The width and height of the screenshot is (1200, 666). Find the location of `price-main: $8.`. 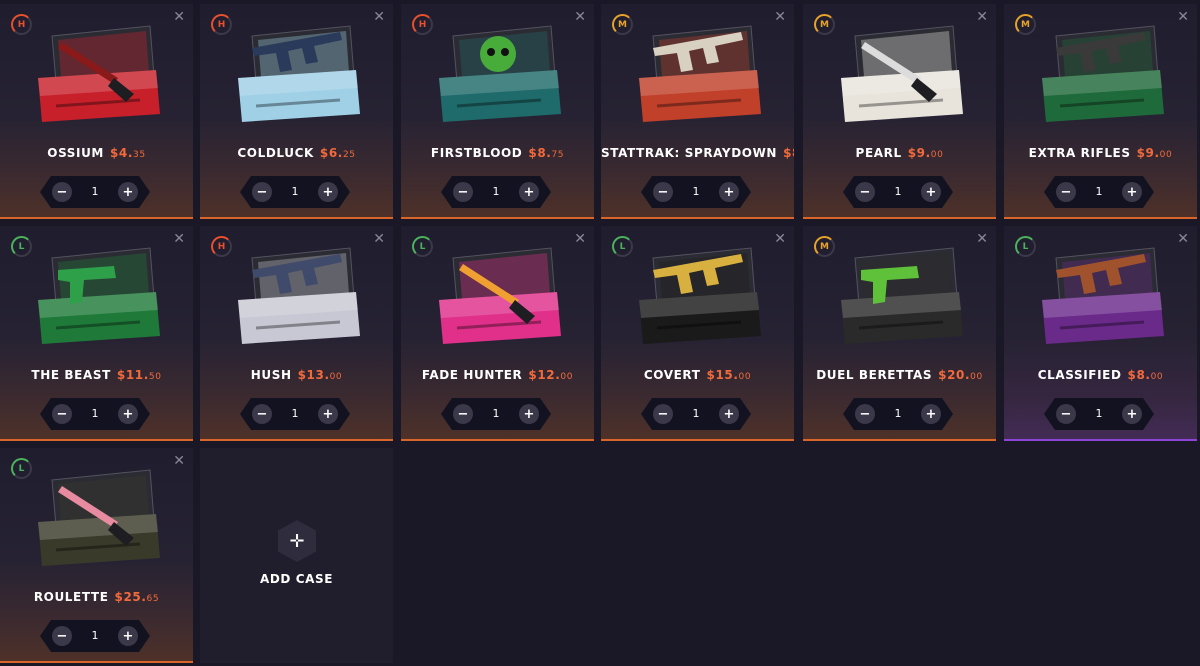

price-main: $8. is located at coordinates (540, 153).